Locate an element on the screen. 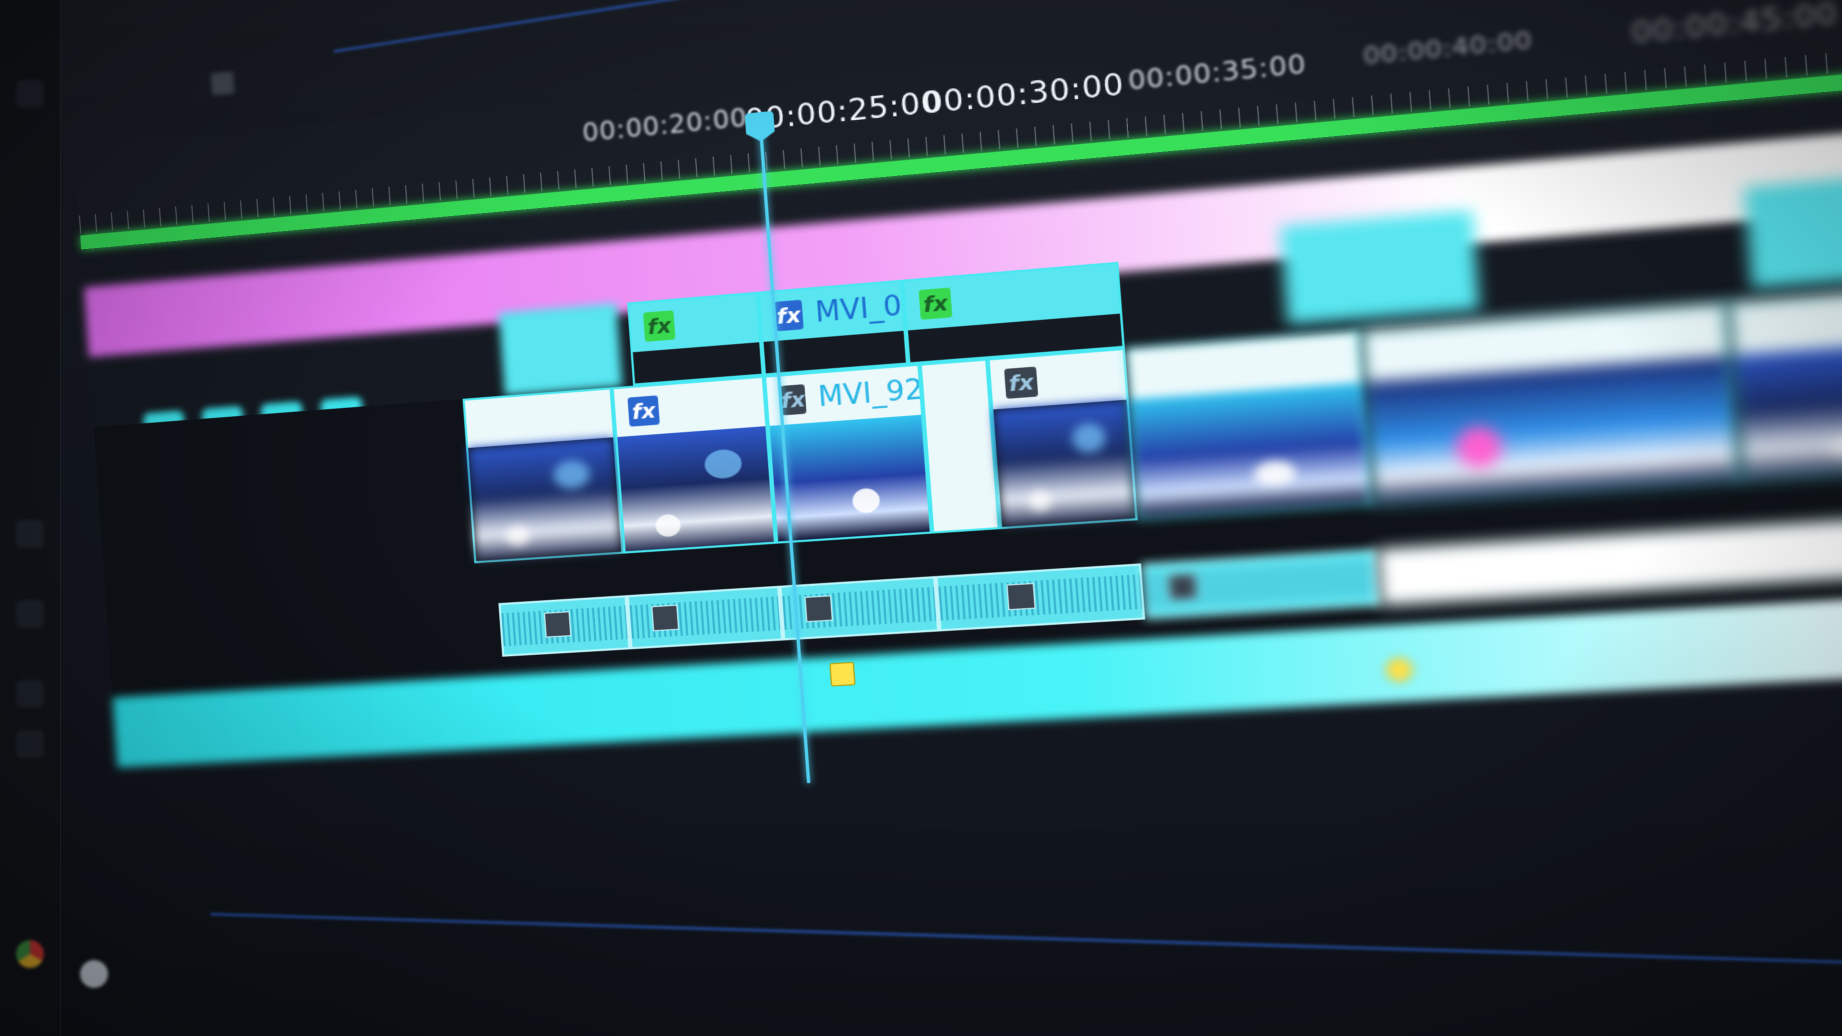 The image size is (1842, 1036). ruler-tick-label: 00:00:45:00 is located at coordinates (1734, 26).